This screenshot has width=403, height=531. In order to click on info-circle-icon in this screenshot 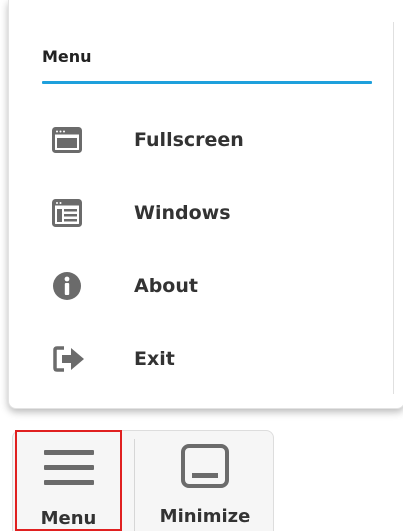, I will do `click(74, 286)`.